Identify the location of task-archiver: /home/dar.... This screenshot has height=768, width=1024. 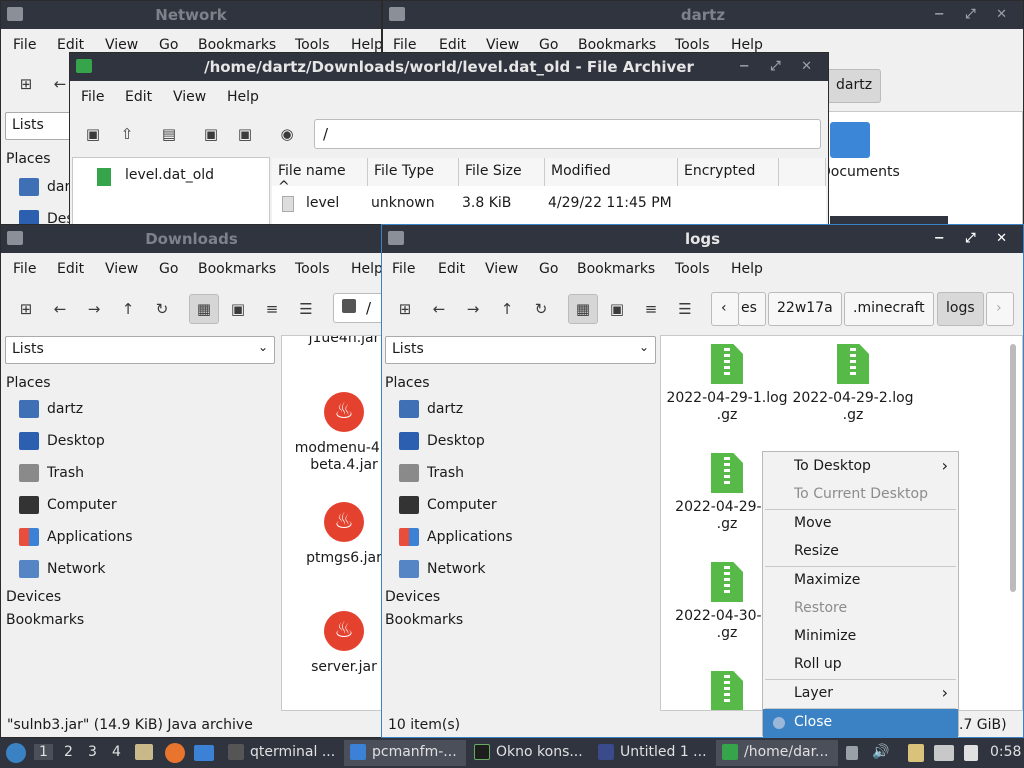
(777, 753).